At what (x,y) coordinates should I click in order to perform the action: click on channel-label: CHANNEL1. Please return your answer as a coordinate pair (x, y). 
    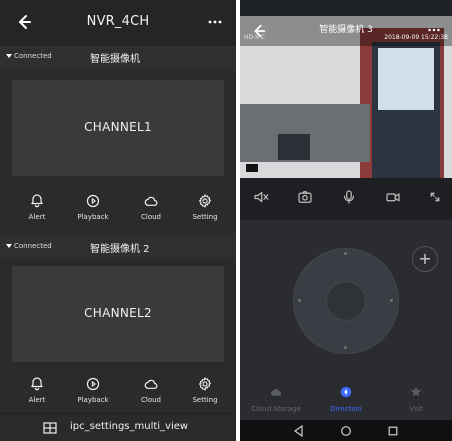
    Looking at the image, I should click on (118, 127).